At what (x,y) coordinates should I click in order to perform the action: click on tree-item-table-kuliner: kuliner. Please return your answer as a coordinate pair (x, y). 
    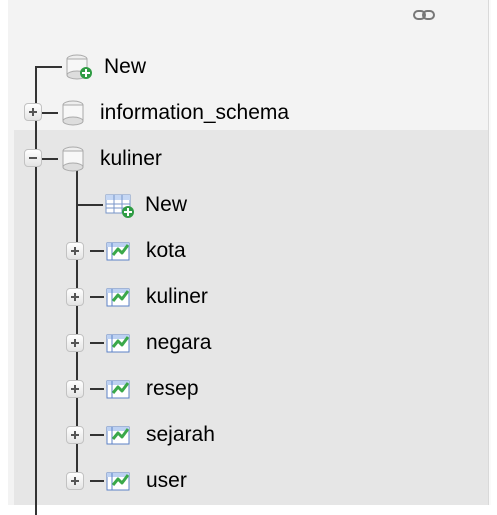
    Looking at the image, I should click on (156, 297).